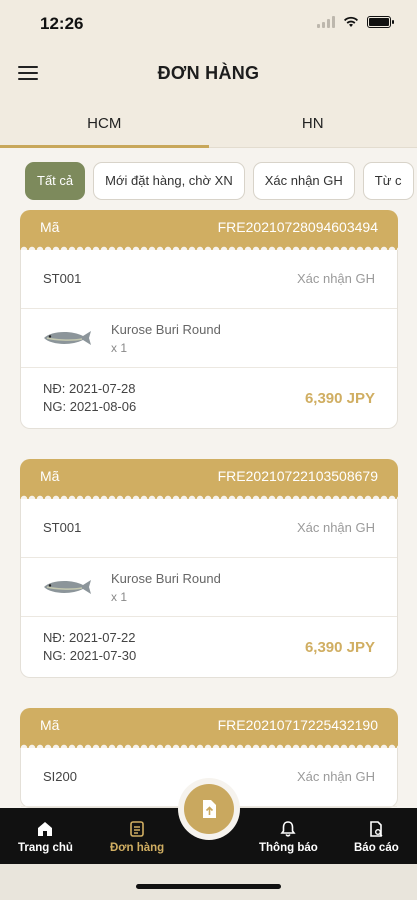 The image size is (417, 900). I want to click on nav-home: Trang chủ, so click(45, 837).